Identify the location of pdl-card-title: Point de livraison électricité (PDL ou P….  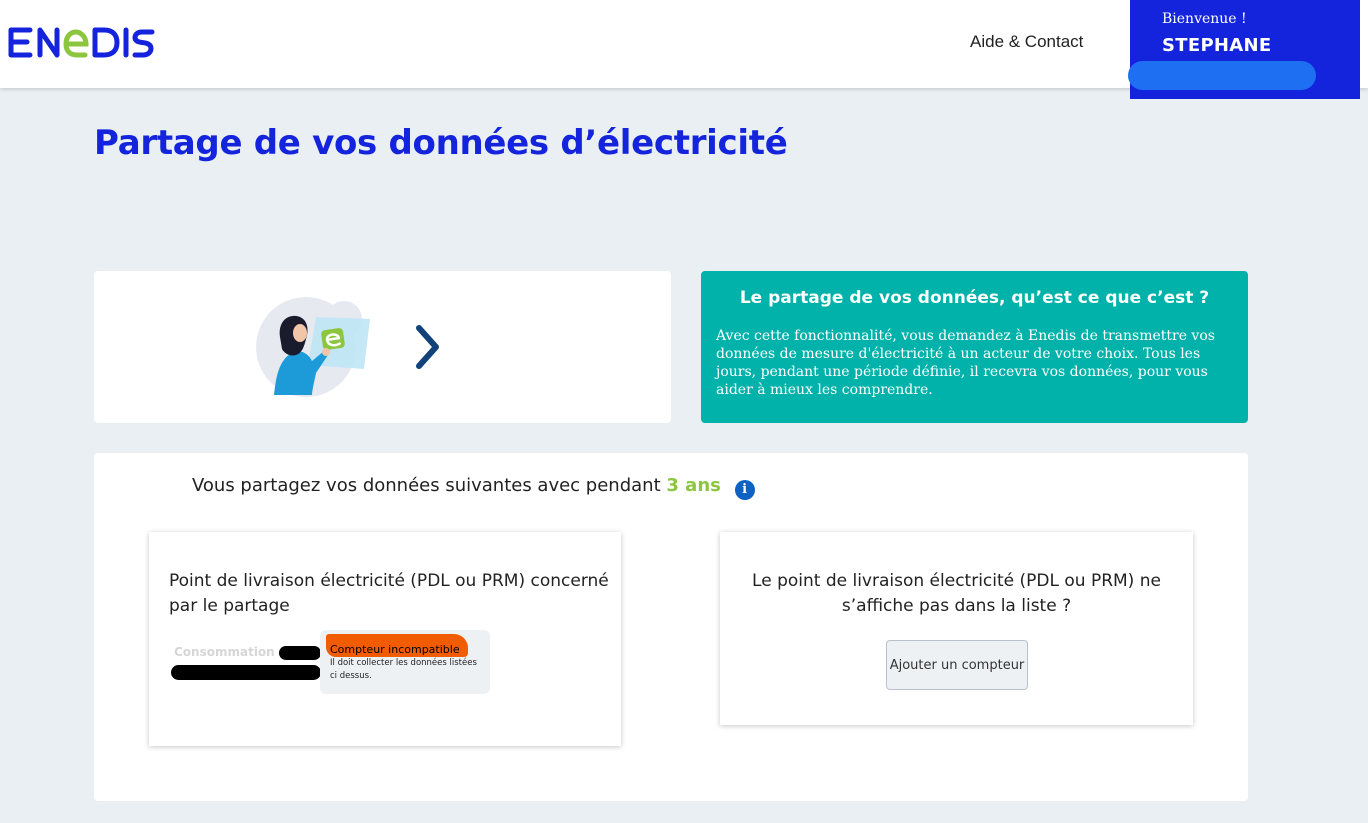
(389, 593).